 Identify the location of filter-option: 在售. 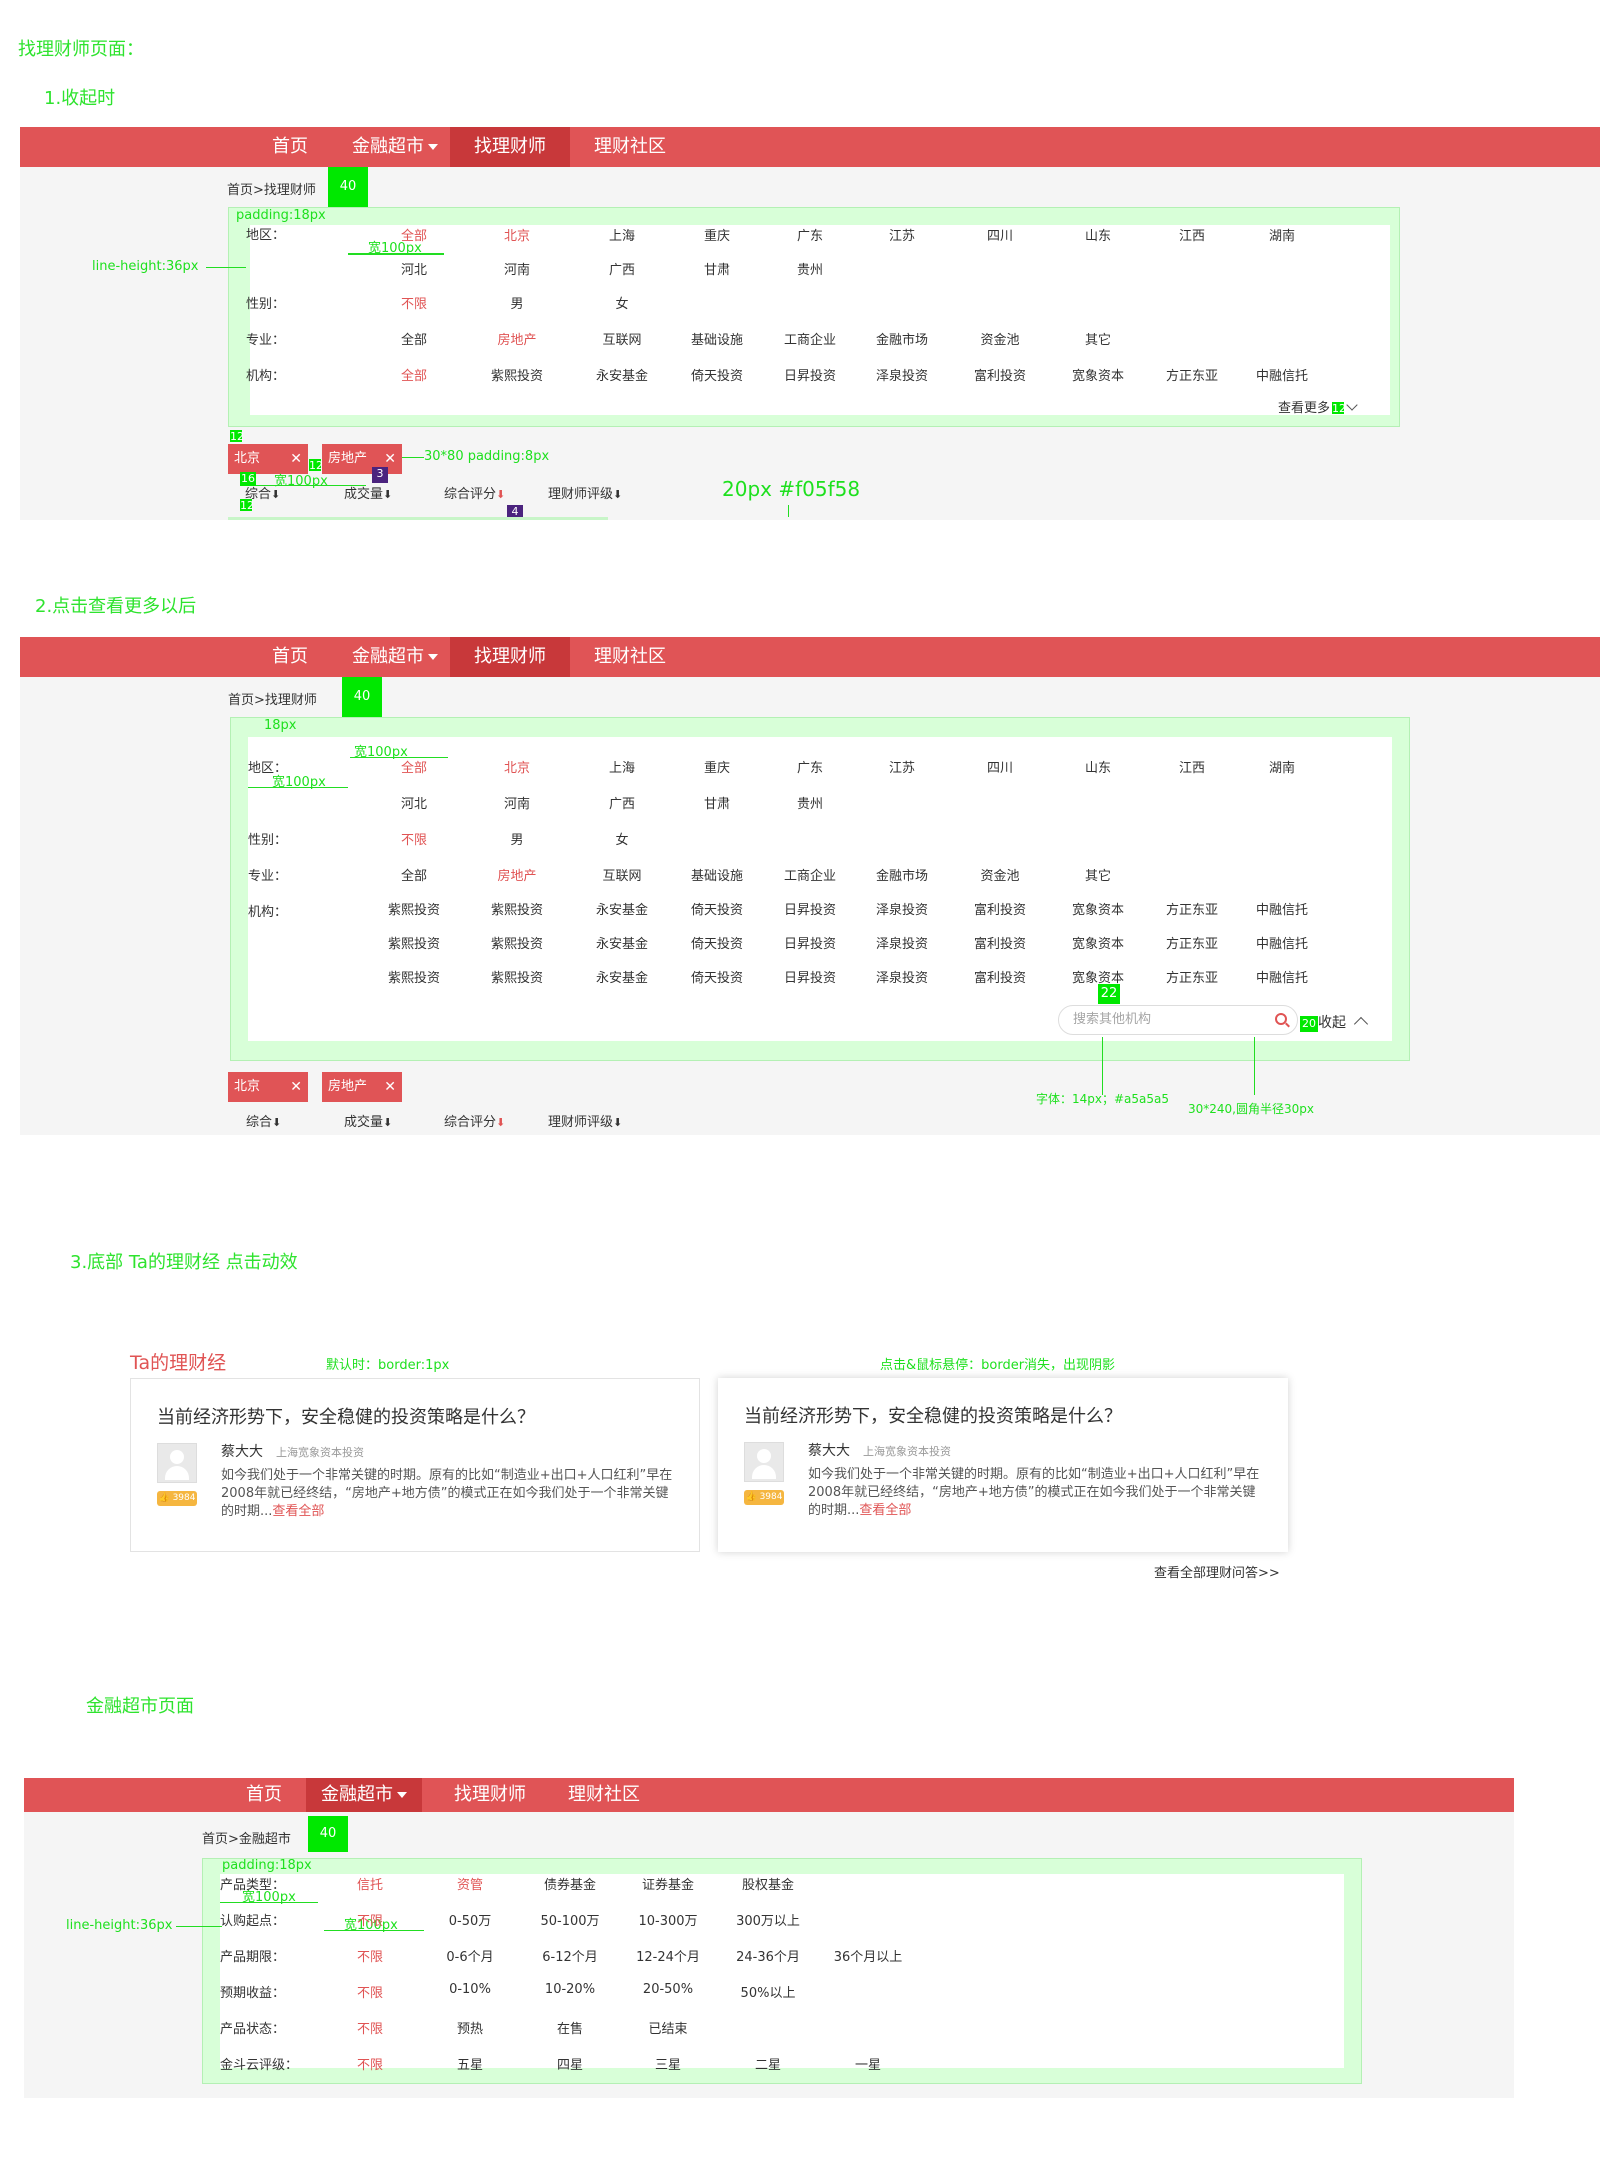
(570, 2027).